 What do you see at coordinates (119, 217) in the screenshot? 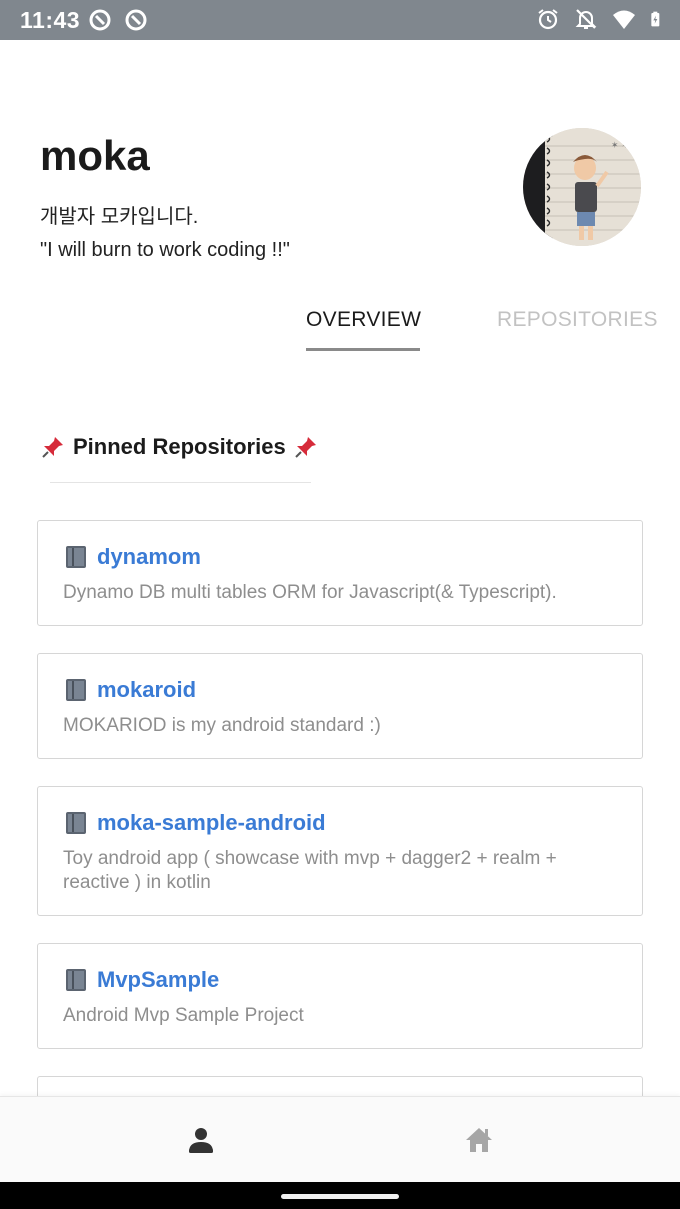
I see `profile-bio-line: 개발자 모카입니다.` at bounding box center [119, 217].